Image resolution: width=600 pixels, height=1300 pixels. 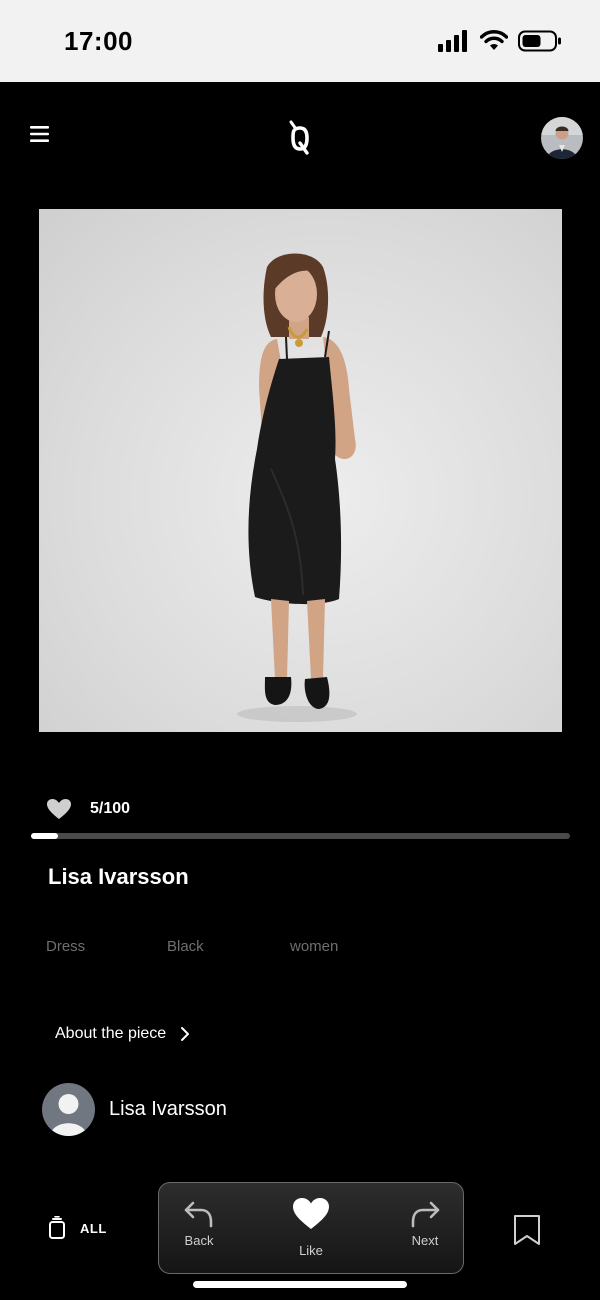 I want to click on tag-dress: Dress, so click(x=65, y=946).